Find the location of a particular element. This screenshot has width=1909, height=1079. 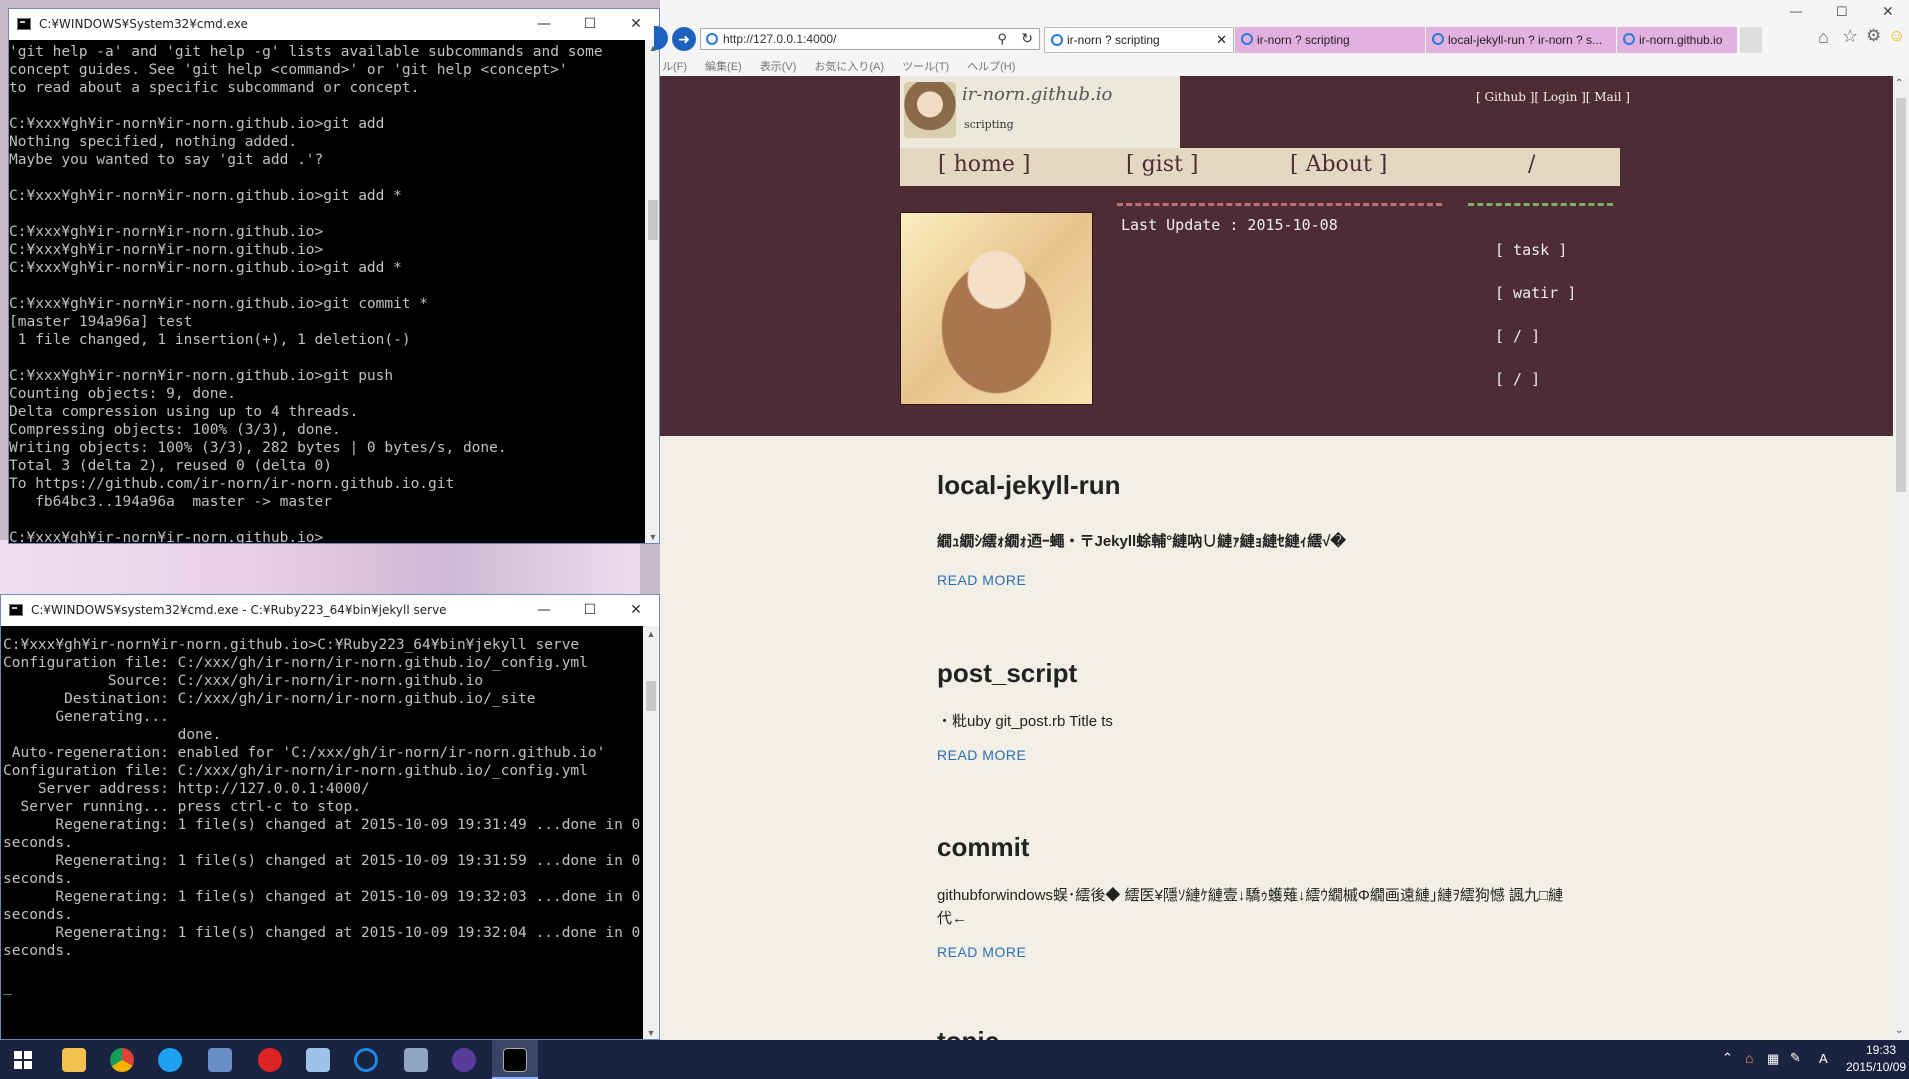

nav-slash: / is located at coordinates (1531, 164).